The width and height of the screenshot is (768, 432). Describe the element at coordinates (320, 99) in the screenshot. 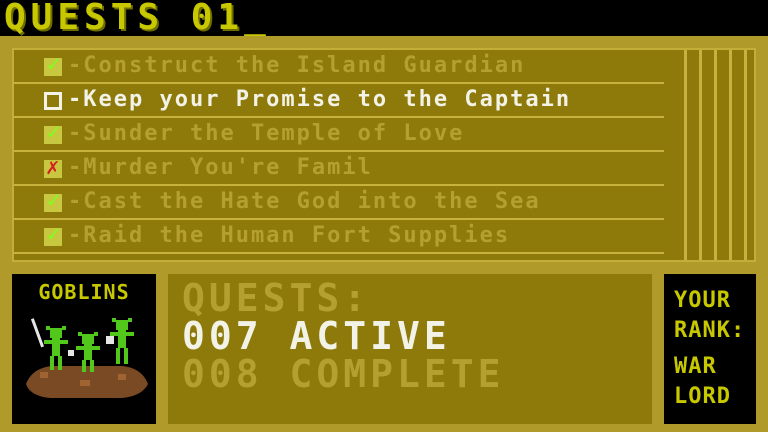

I see `quest-label: -Keep your Promise to the Captain` at that location.